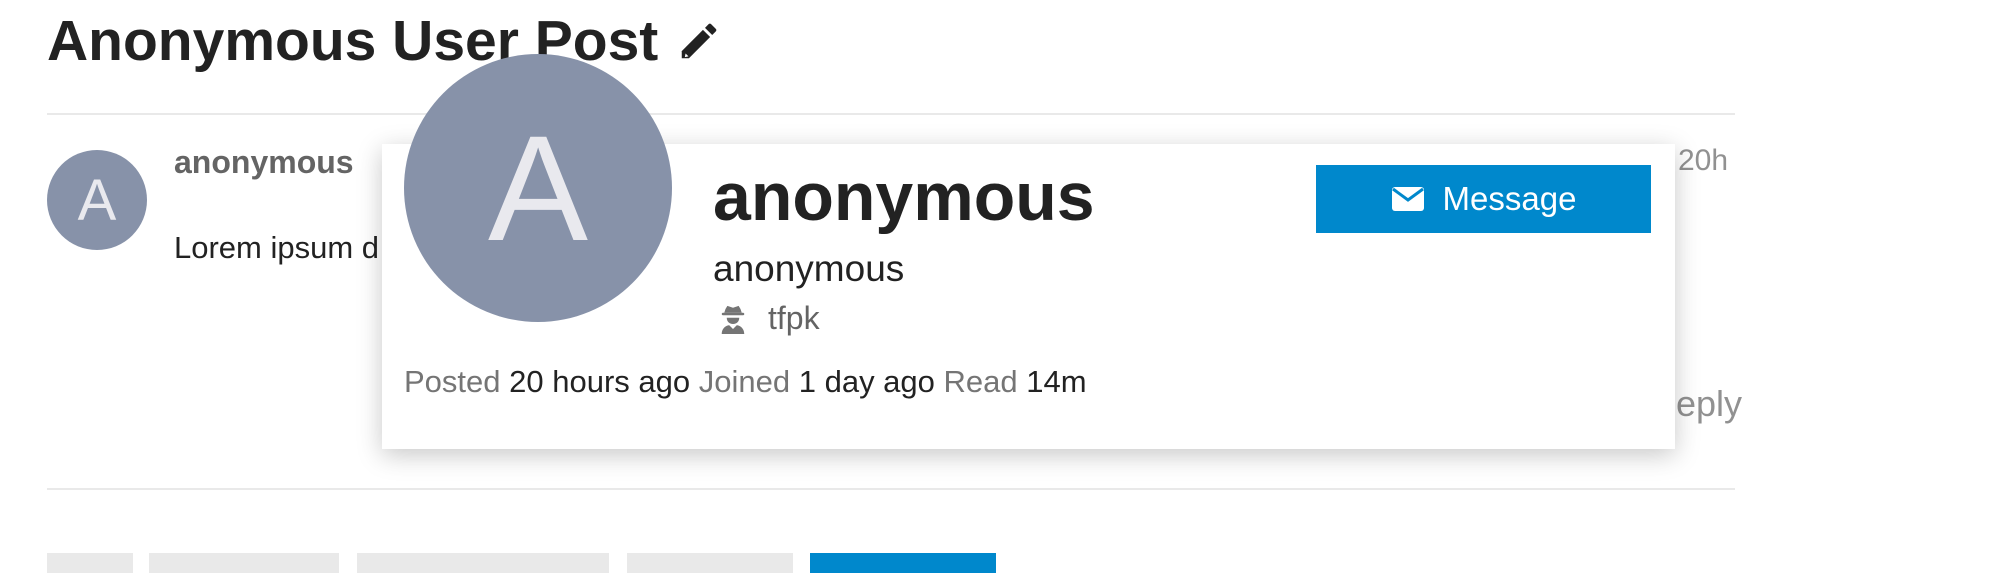 This screenshot has height=573, width=1990. What do you see at coordinates (891, 114) in the screenshot?
I see `topic-divider` at bounding box center [891, 114].